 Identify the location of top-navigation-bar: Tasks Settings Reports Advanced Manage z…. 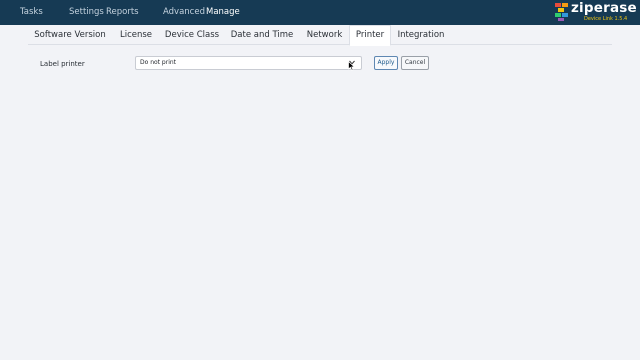
(320, 12).